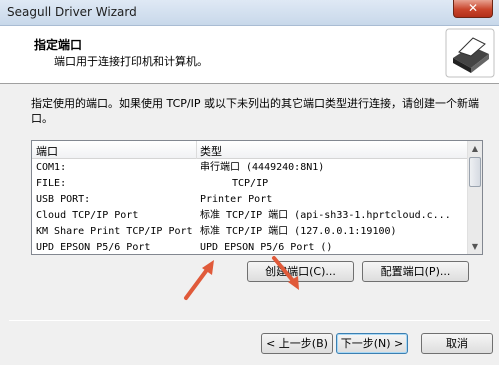 This screenshot has width=499, height=365. Describe the element at coordinates (58, 45) in the screenshot. I see `page-title: 指定端口` at that location.